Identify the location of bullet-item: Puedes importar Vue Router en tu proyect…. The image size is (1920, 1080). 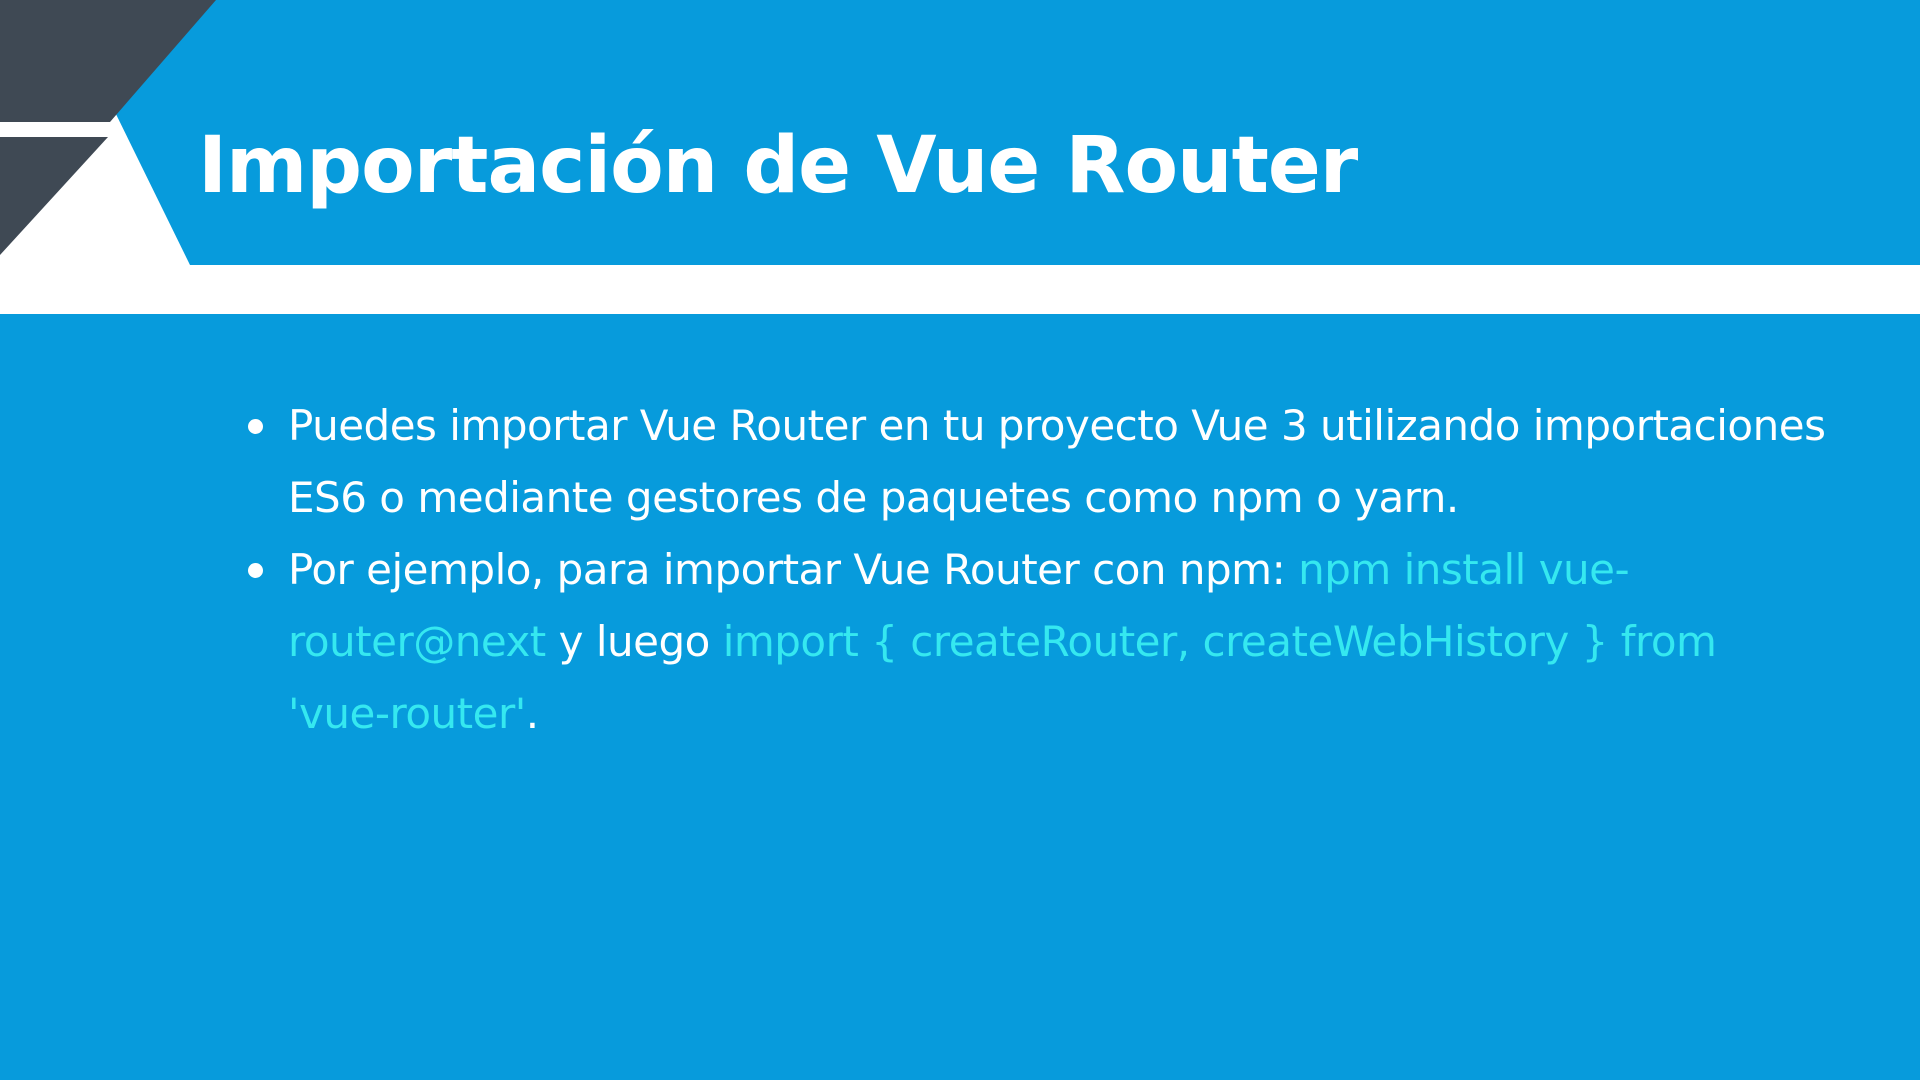
(1038, 462).